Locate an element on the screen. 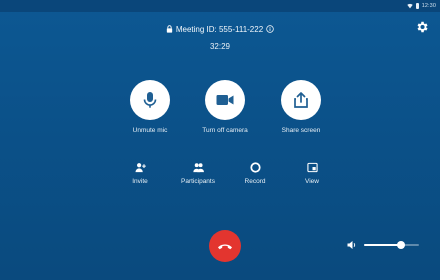 This screenshot has height=280, width=440. share-screen-icon is located at coordinates (301, 100).